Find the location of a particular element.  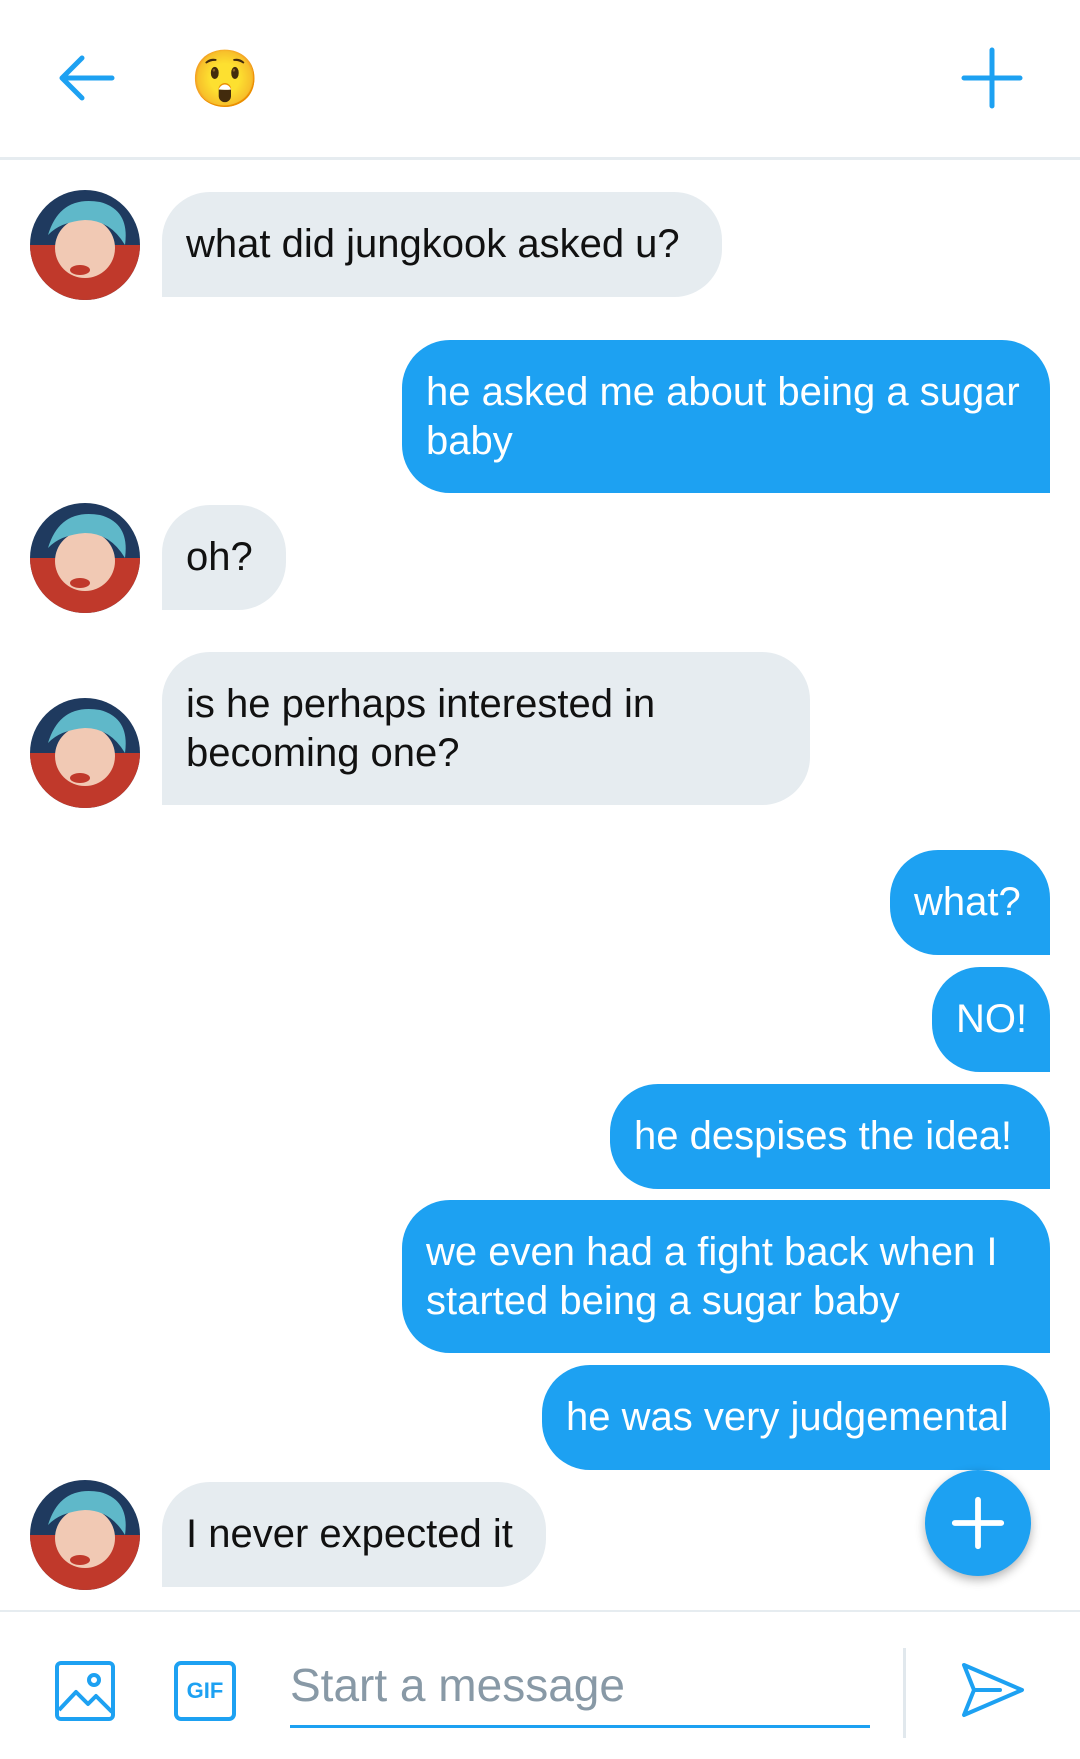

send-icon is located at coordinates (993, 1690).